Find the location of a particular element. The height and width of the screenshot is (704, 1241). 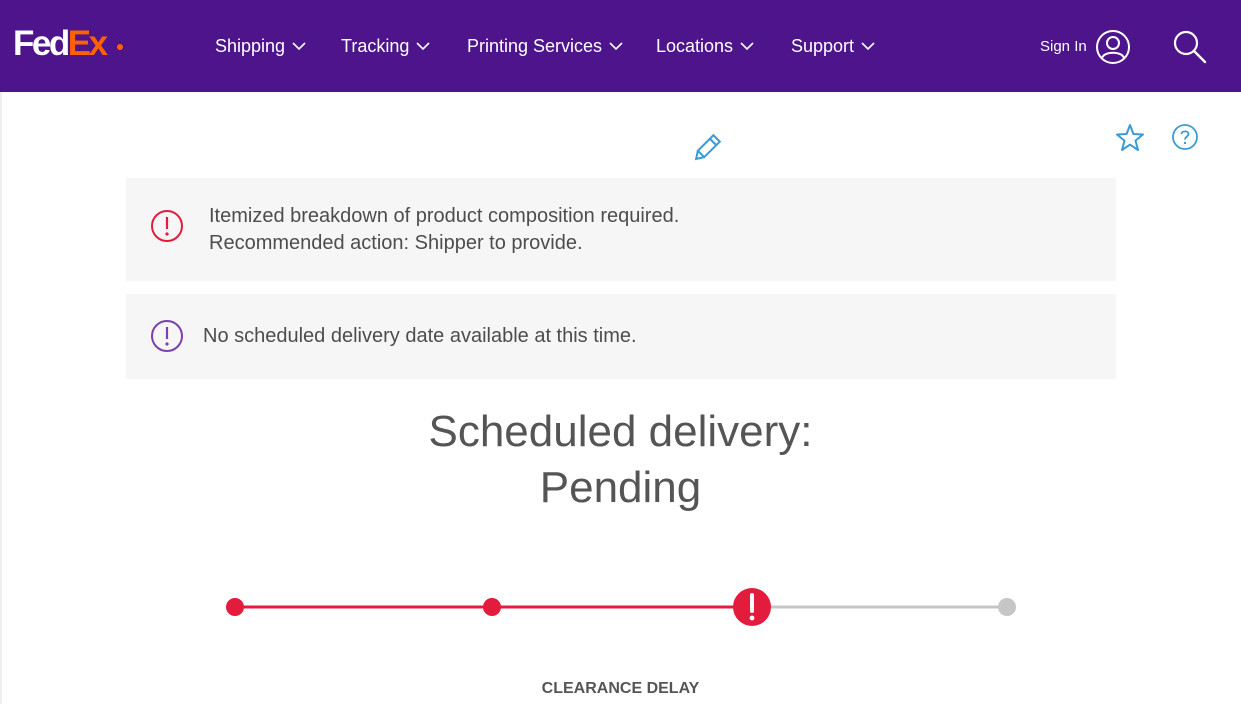

shipment-status-label: CLEARANCE DELAY is located at coordinates (620, 688).